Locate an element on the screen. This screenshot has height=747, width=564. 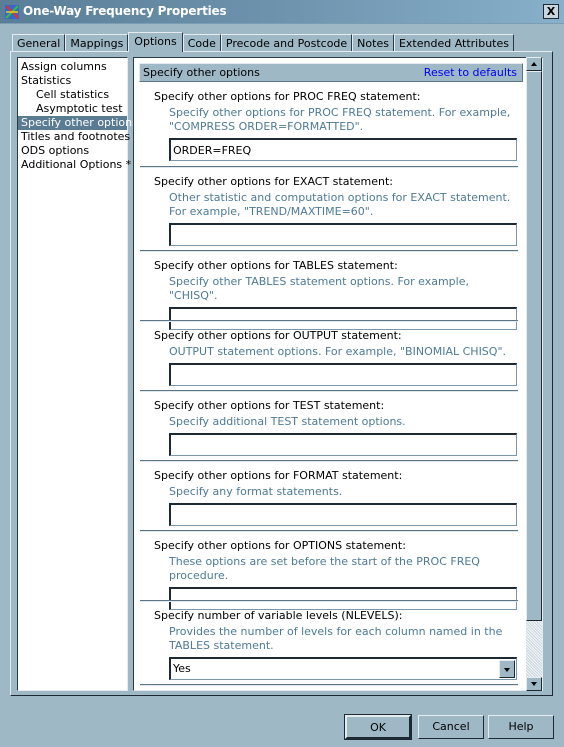
nav-item-assign-columns: Assign columns is located at coordinates (72, 67).